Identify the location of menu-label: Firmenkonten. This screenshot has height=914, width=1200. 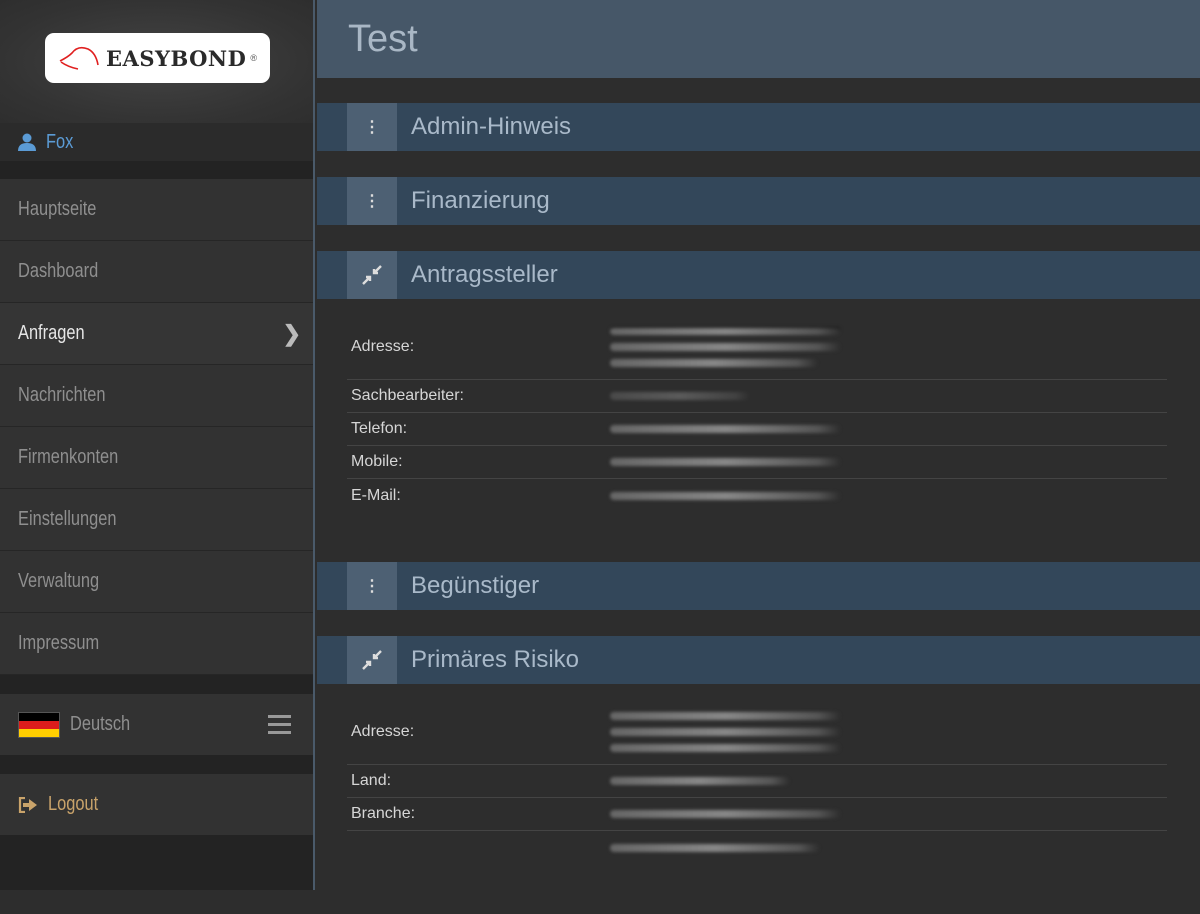
(68, 457).